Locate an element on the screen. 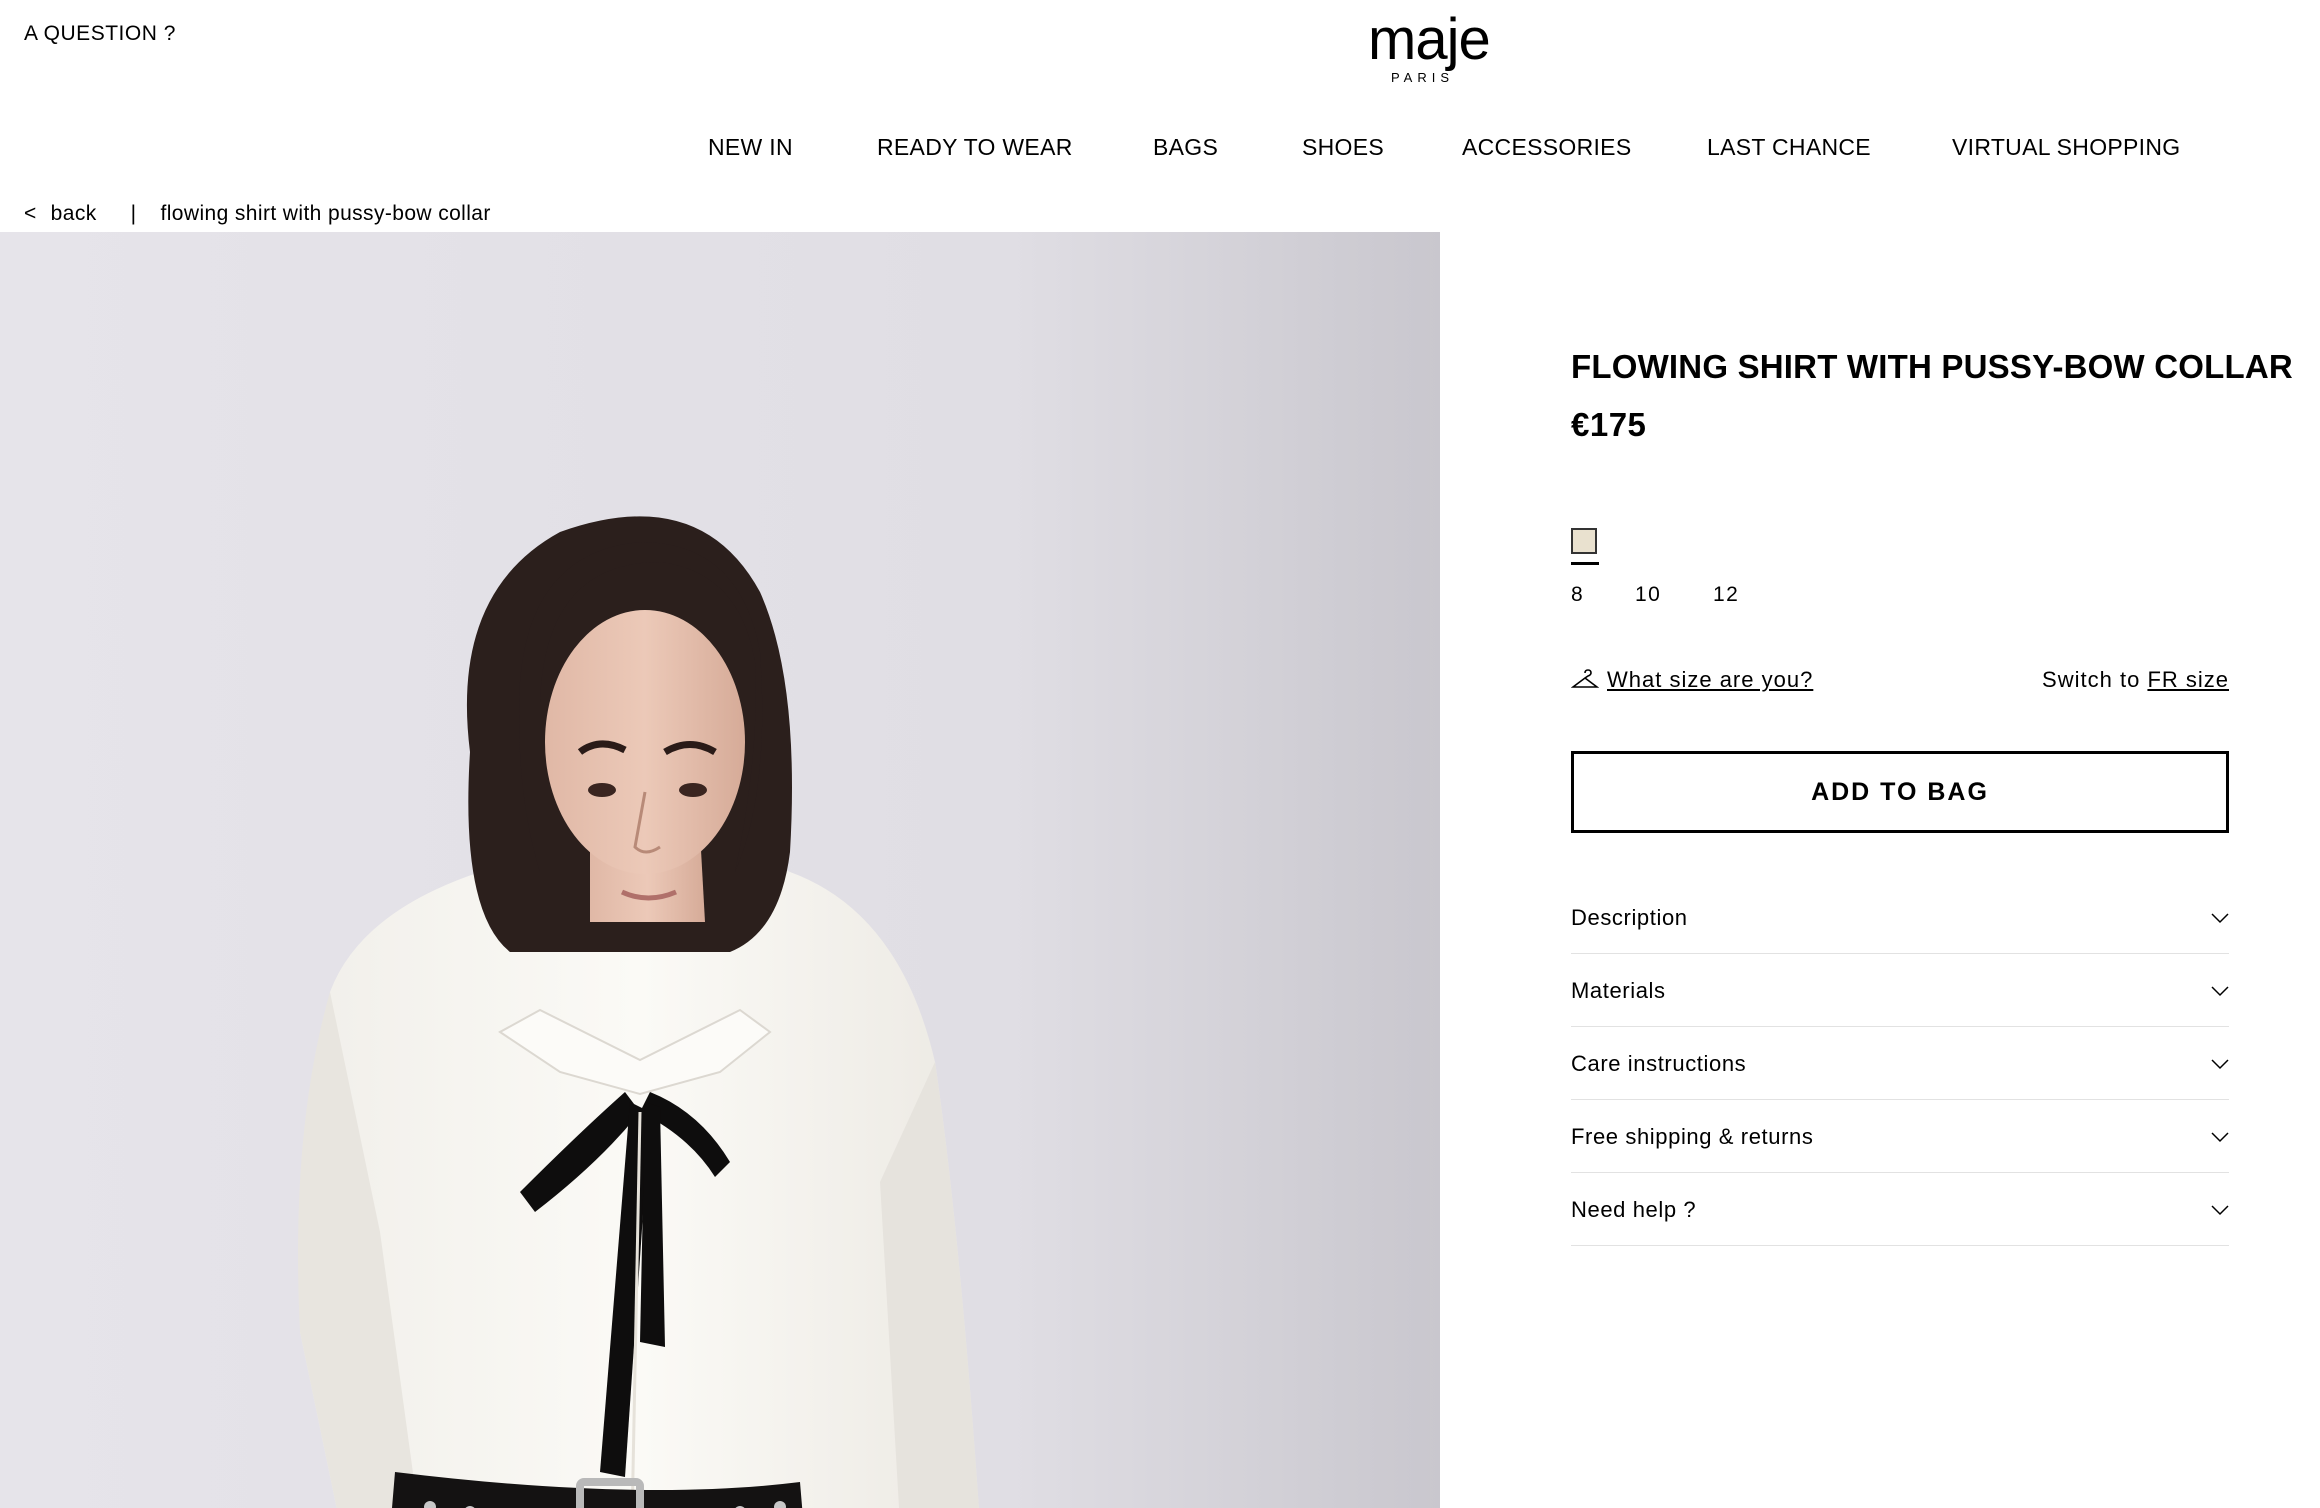  accordion-label: Materials is located at coordinates (1618, 990).